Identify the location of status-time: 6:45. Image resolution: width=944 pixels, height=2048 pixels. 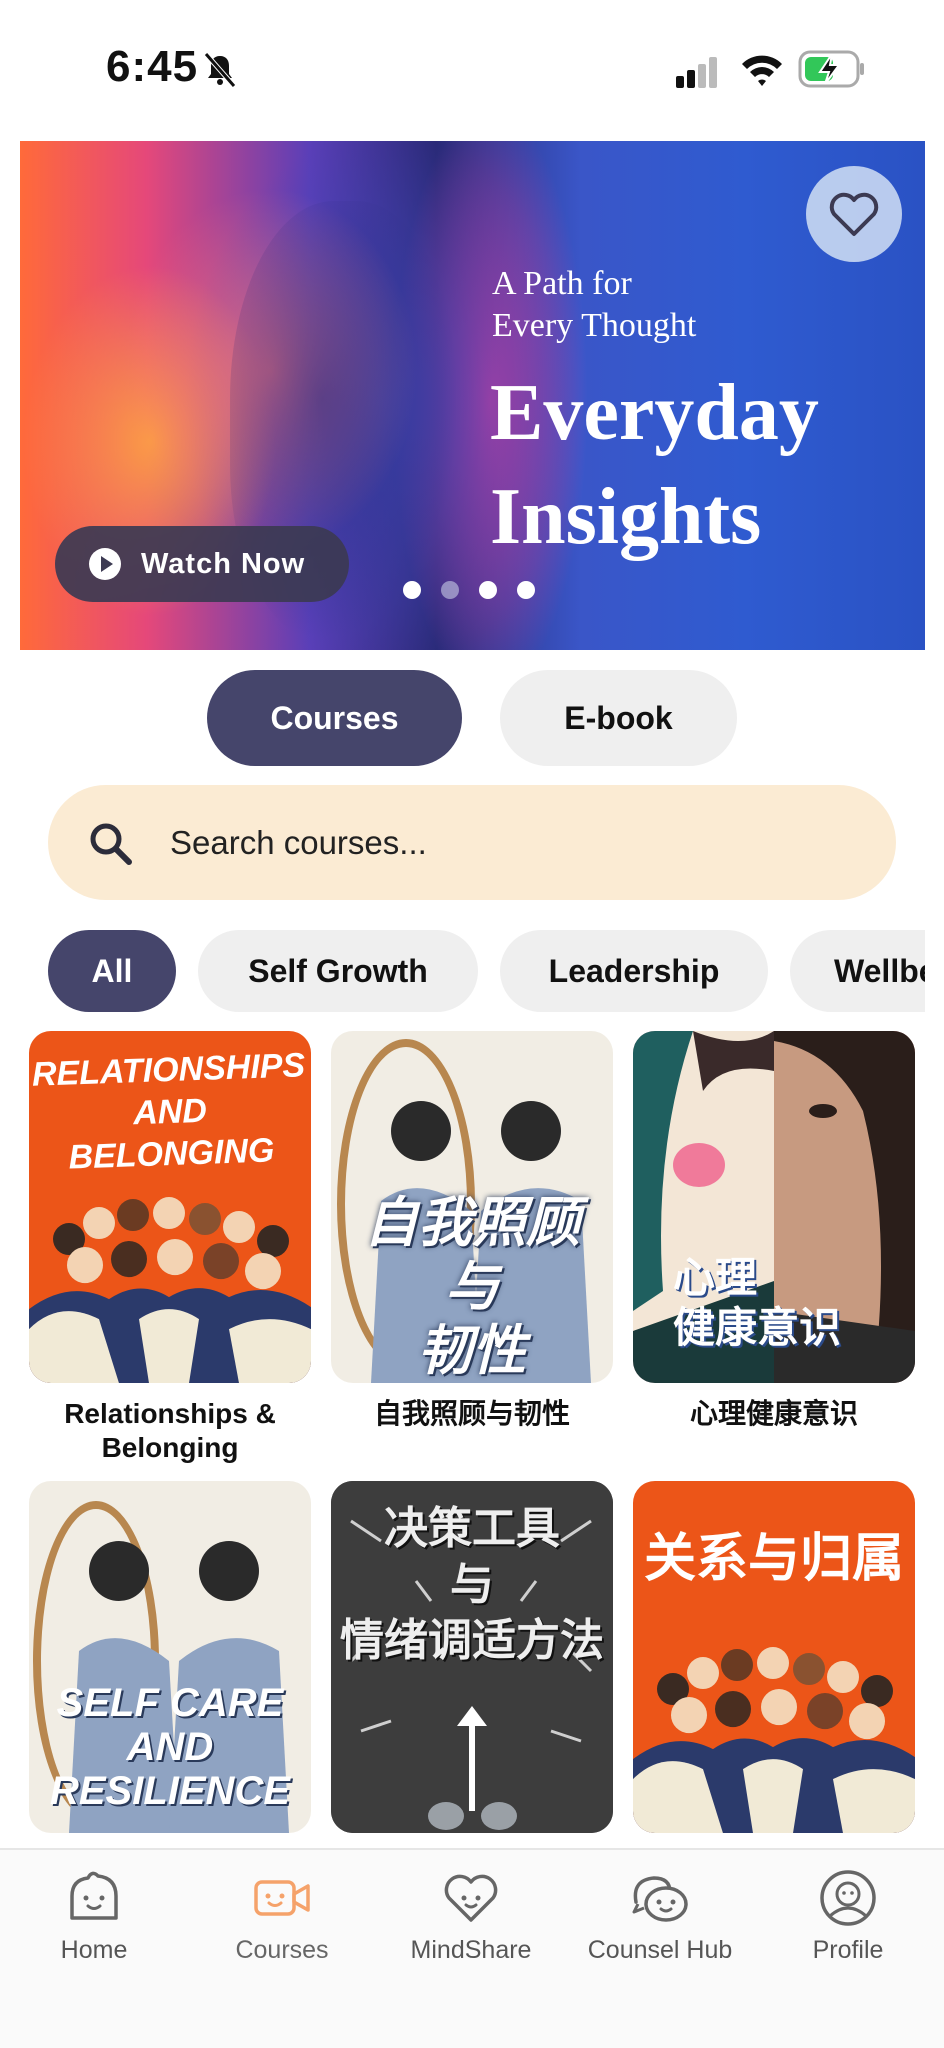
(152, 66).